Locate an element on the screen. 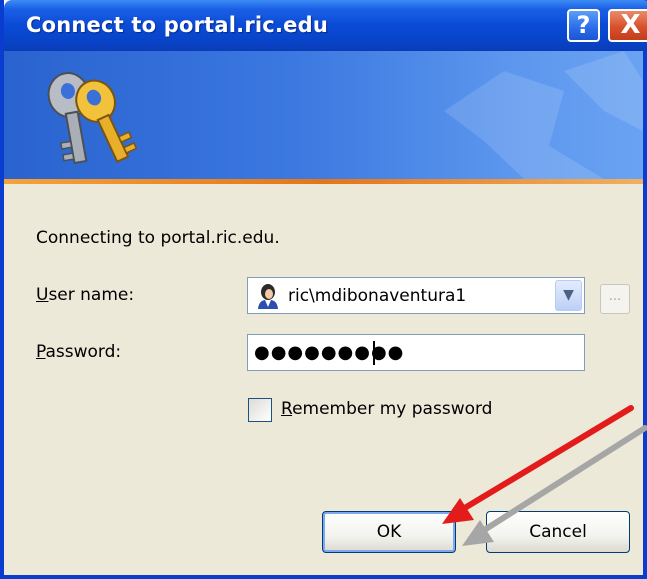 This screenshot has height=579, width=647. window-title: Connect to portal.ric.edu is located at coordinates (177, 25).